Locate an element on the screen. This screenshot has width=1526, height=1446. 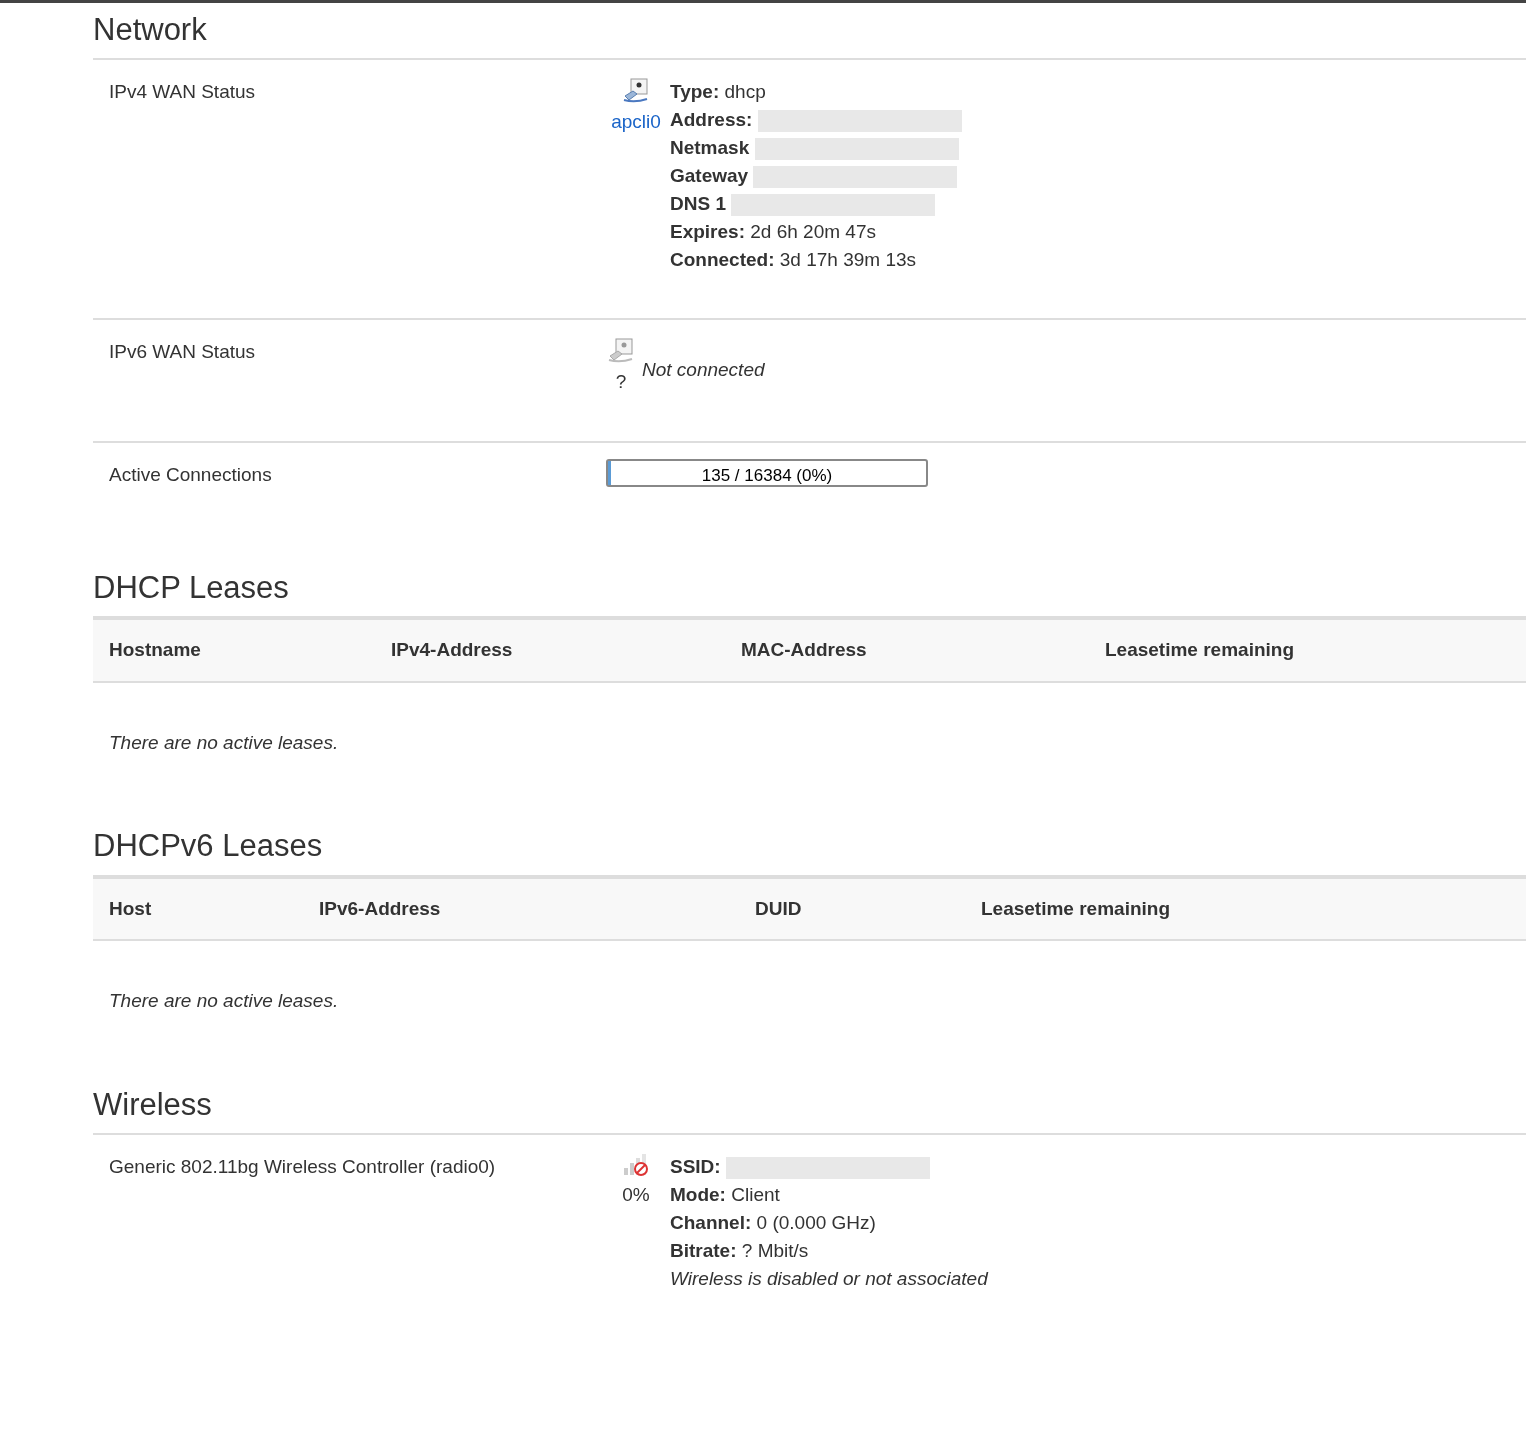
detail-label: Bitrate: is located at coordinates (703, 1250).